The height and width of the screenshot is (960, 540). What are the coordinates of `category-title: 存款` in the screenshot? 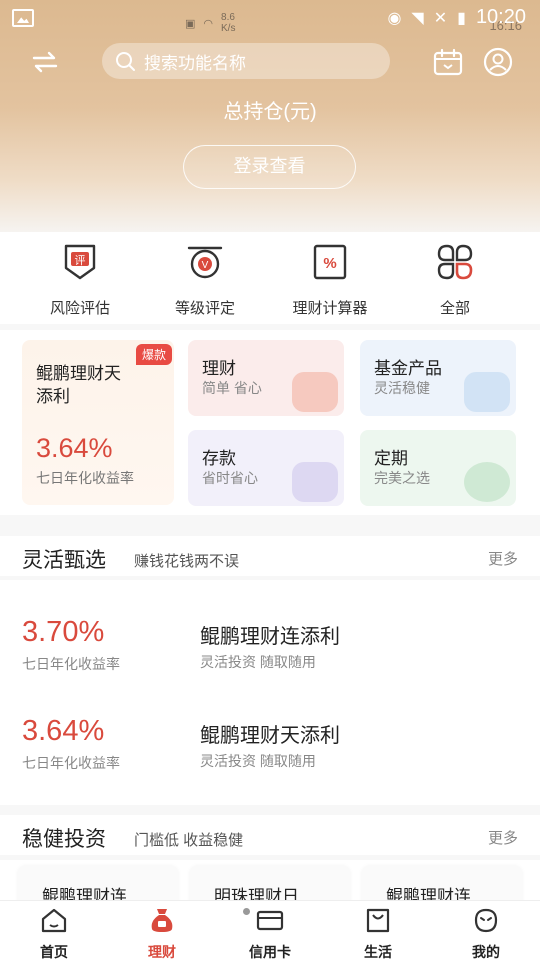 It's located at (219, 458).